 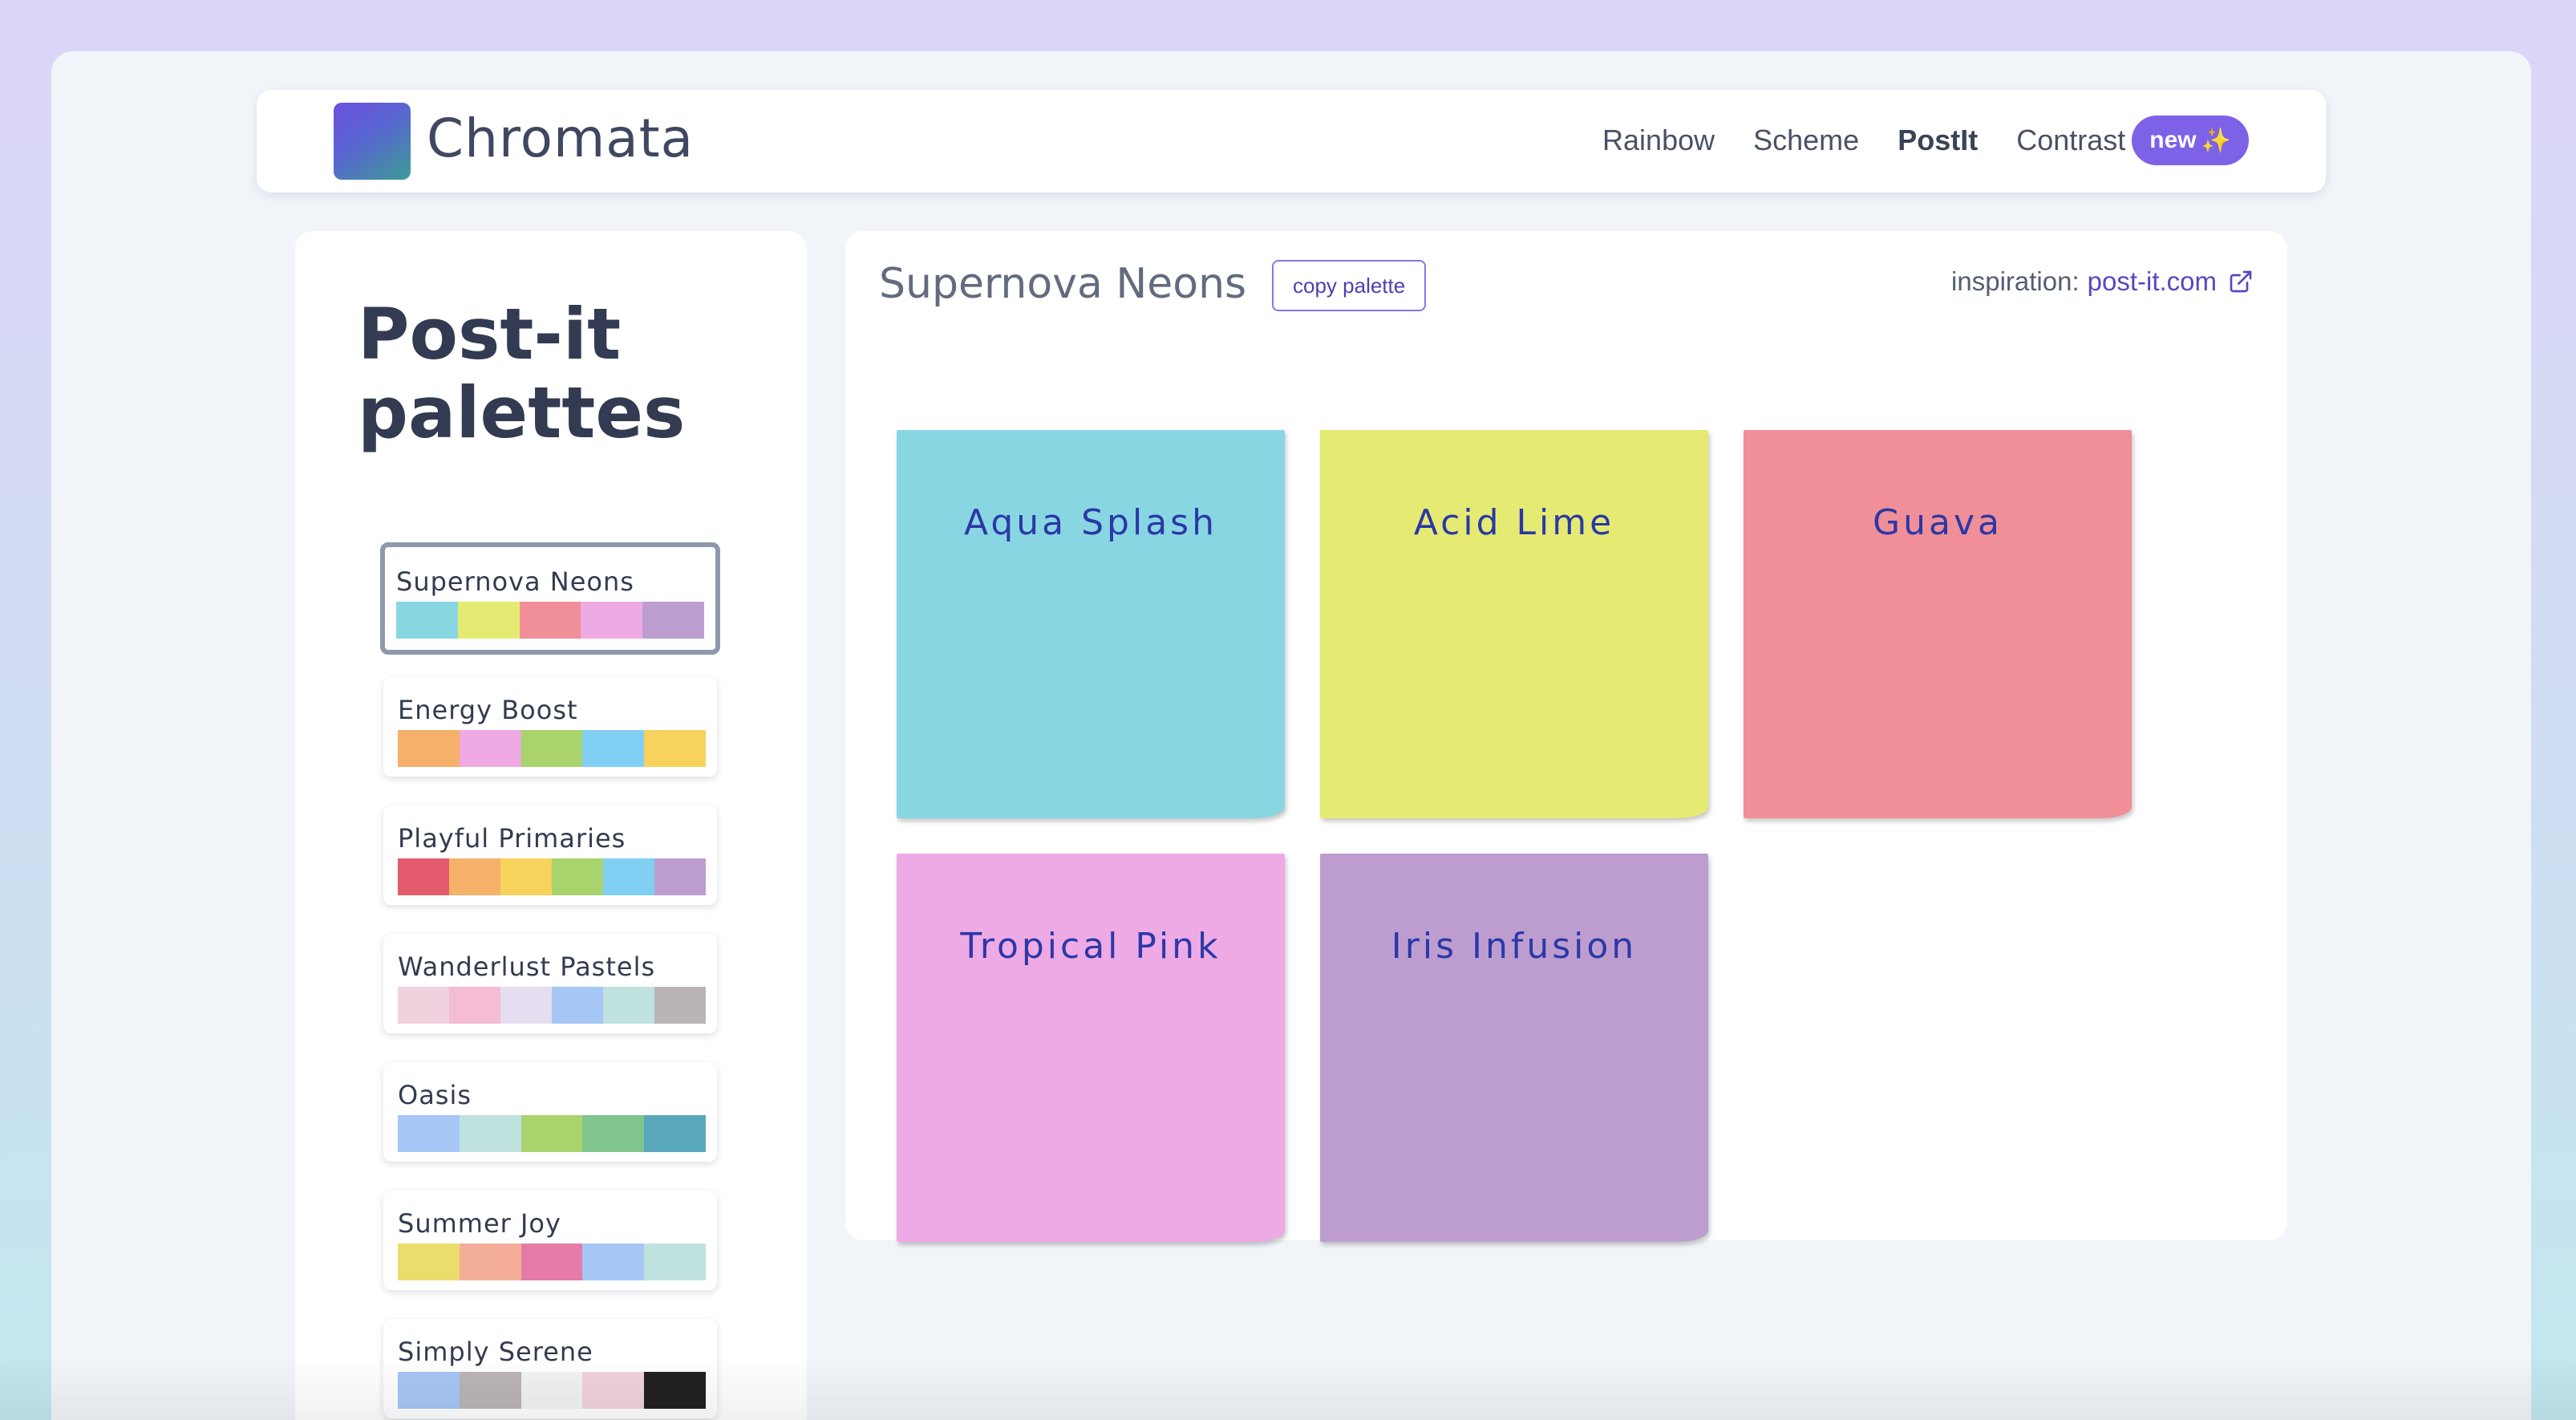 I want to click on sticky-note-label: Guava, so click(x=1938, y=522).